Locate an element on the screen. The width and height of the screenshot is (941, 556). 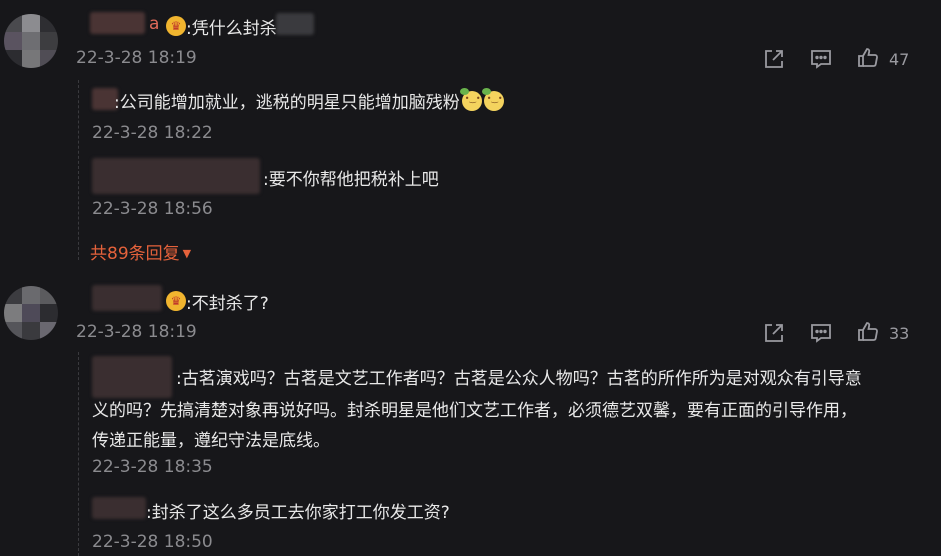
more-replies-link: 共89条回复 ▼ is located at coordinates (140, 251).